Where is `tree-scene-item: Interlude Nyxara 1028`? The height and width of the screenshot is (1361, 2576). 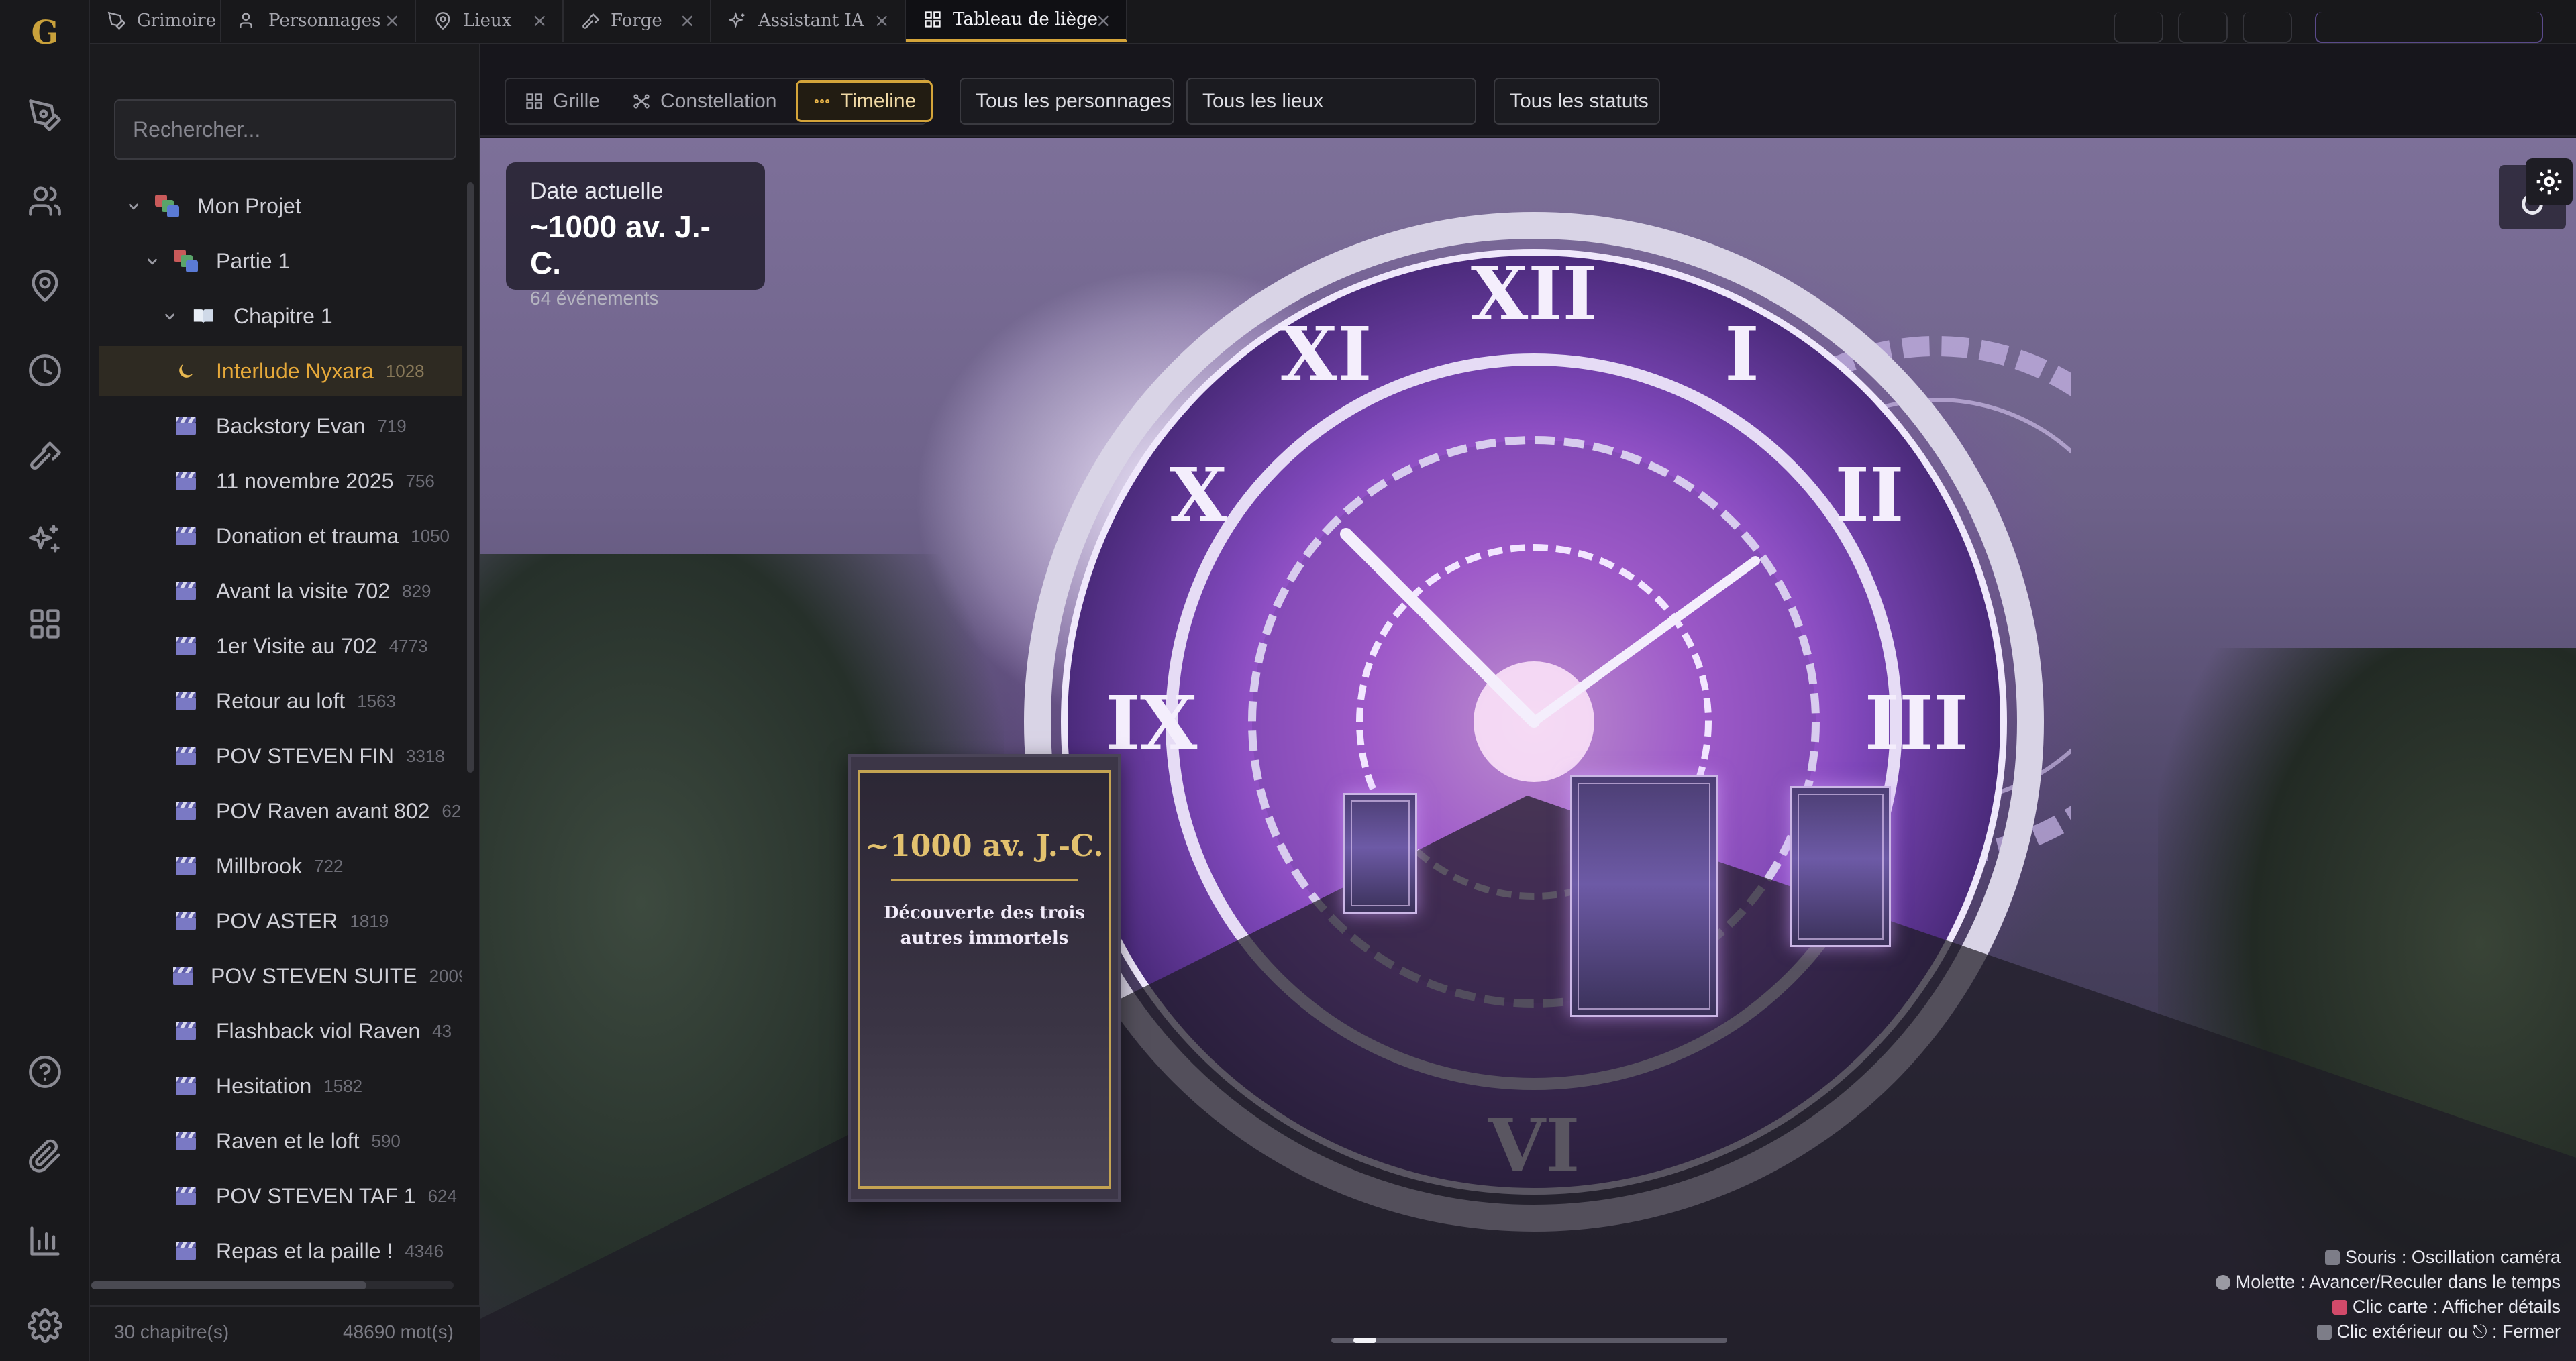 tree-scene-item: Interlude Nyxara 1028 is located at coordinates (280, 371).